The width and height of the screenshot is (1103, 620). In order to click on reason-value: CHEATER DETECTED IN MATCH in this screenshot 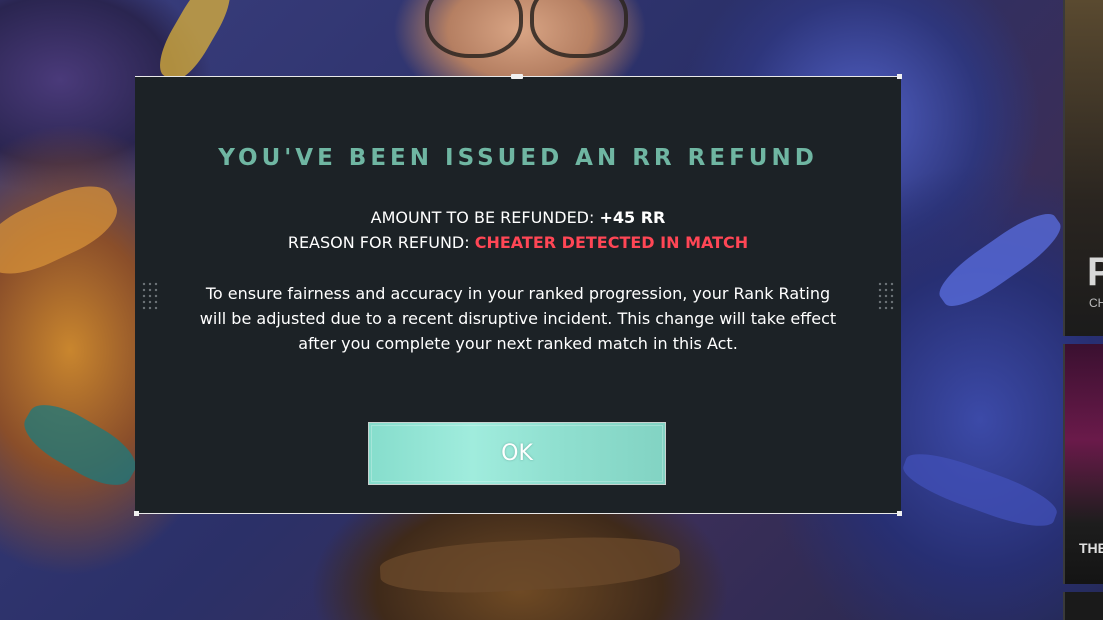, I will do `click(611, 242)`.